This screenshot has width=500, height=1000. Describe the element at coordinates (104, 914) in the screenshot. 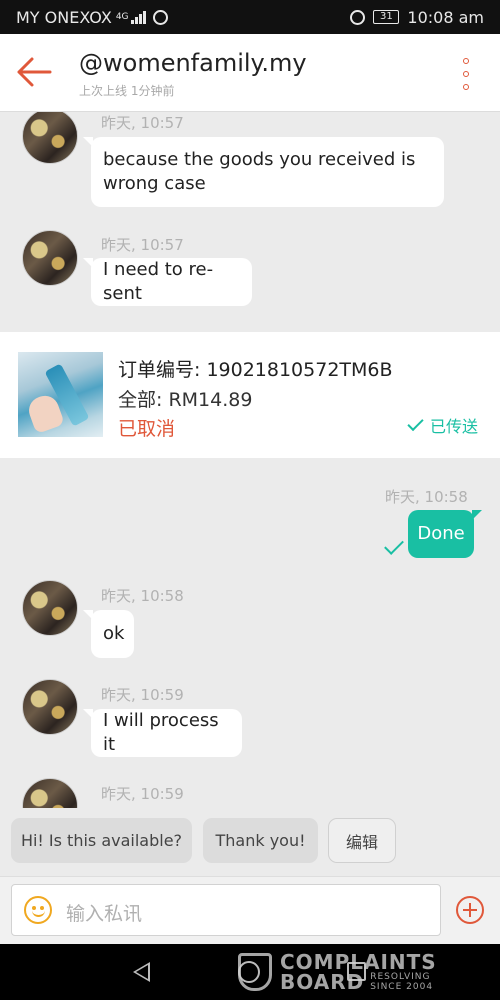

I see `message-input-placeholder: 输入私讯` at that location.